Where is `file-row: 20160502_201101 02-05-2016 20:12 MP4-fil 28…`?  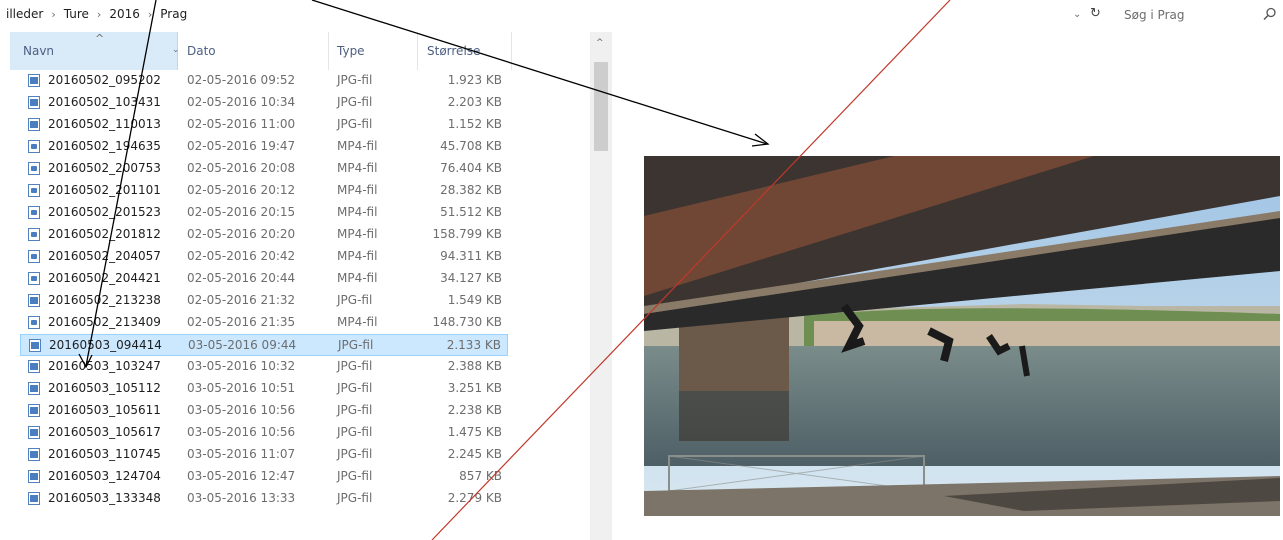 file-row: 20160502_201101 02-05-2016 20:12 MP4-fil 28… is located at coordinates (264, 191).